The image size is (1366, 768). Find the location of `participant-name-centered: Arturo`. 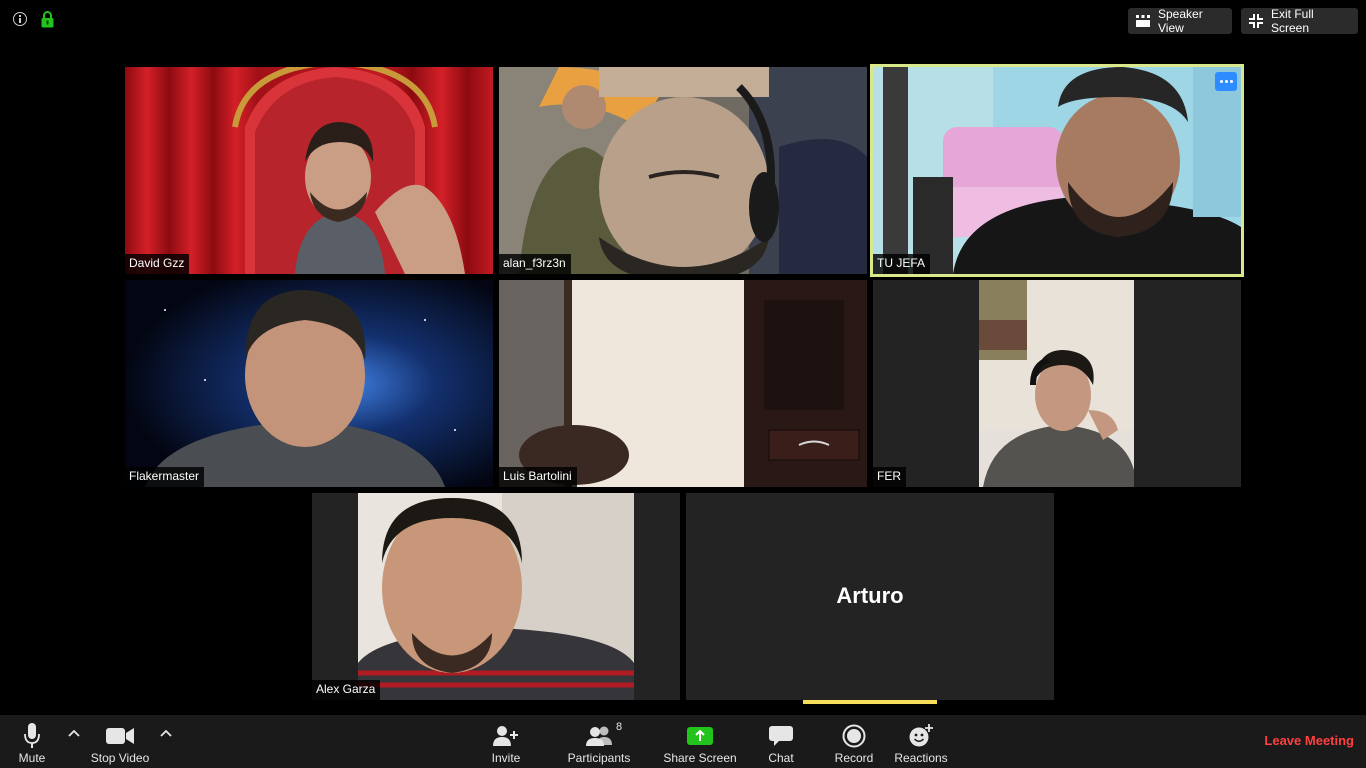

participant-name-centered: Arturo is located at coordinates (870, 595).